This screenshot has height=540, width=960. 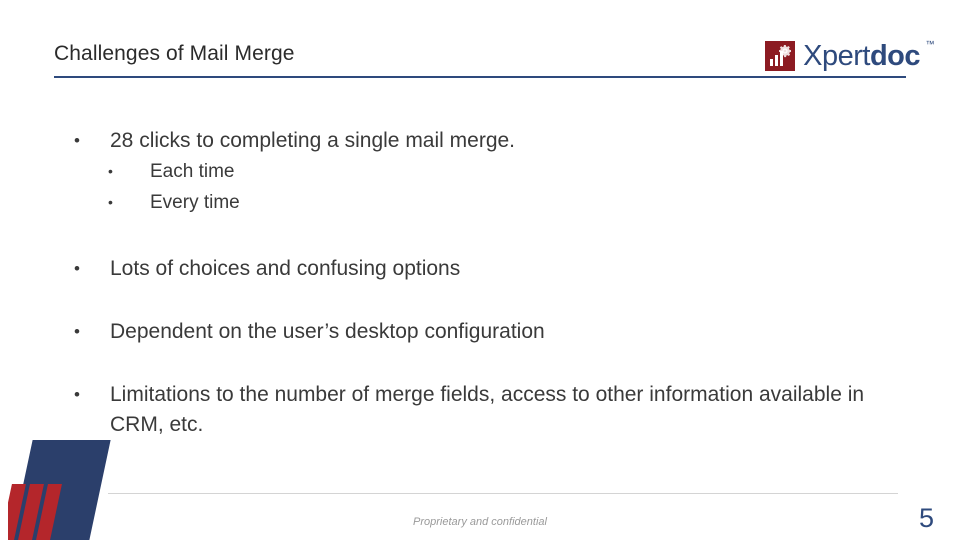 What do you see at coordinates (930, 43) in the screenshot?
I see `trademark-symbol: ™` at bounding box center [930, 43].